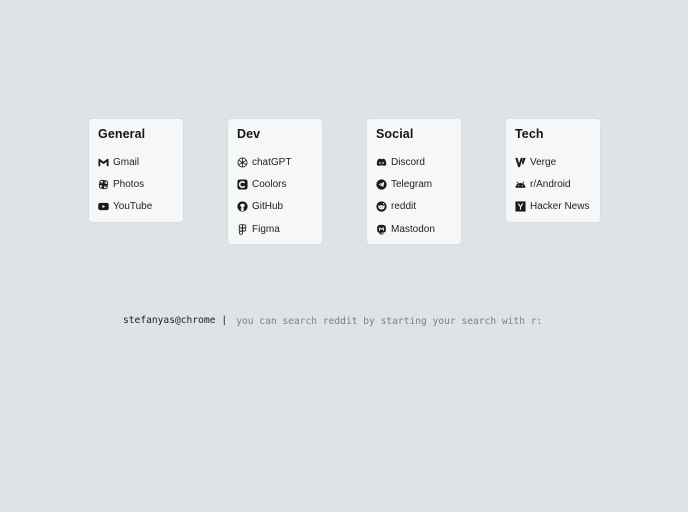 The image size is (688, 512). I want to click on github-icon, so click(242, 206).